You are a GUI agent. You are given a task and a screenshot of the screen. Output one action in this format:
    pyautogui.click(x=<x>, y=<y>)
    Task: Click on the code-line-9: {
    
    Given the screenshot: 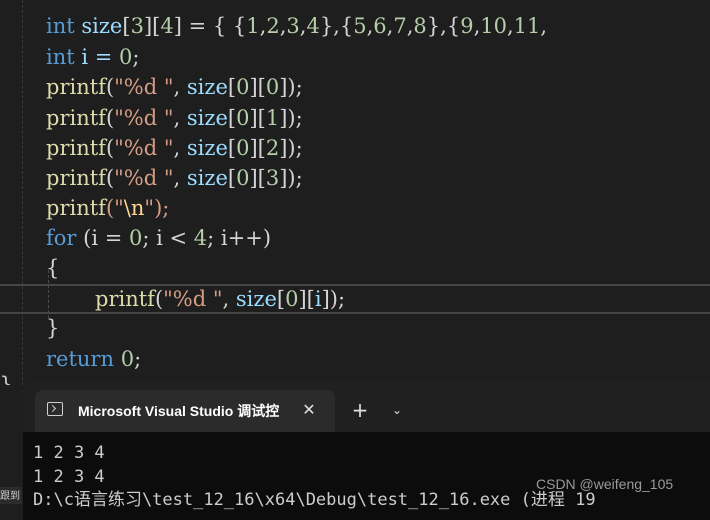 What is the action you would take?
    pyautogui.click(x=52, y=268)
    